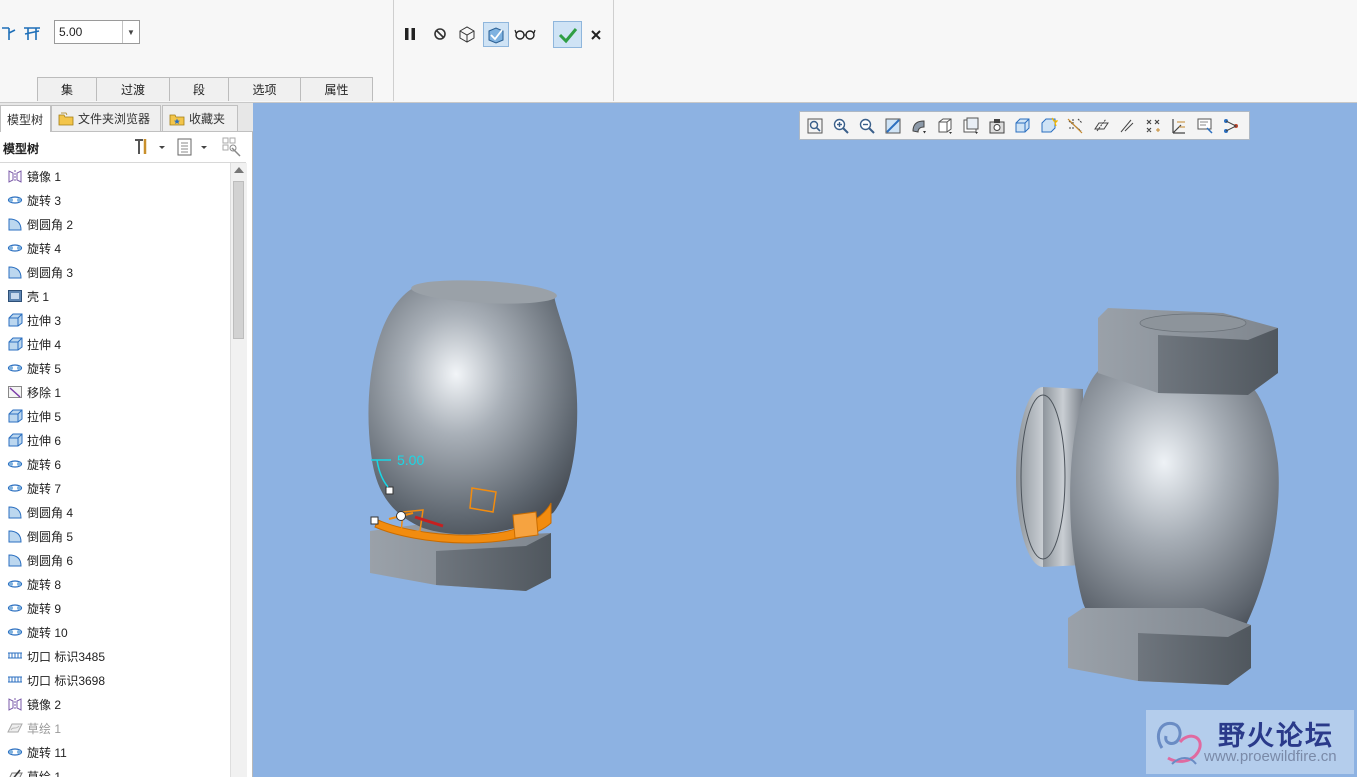  I want to click on tree-item: 旋转 3, so click(115, 200).